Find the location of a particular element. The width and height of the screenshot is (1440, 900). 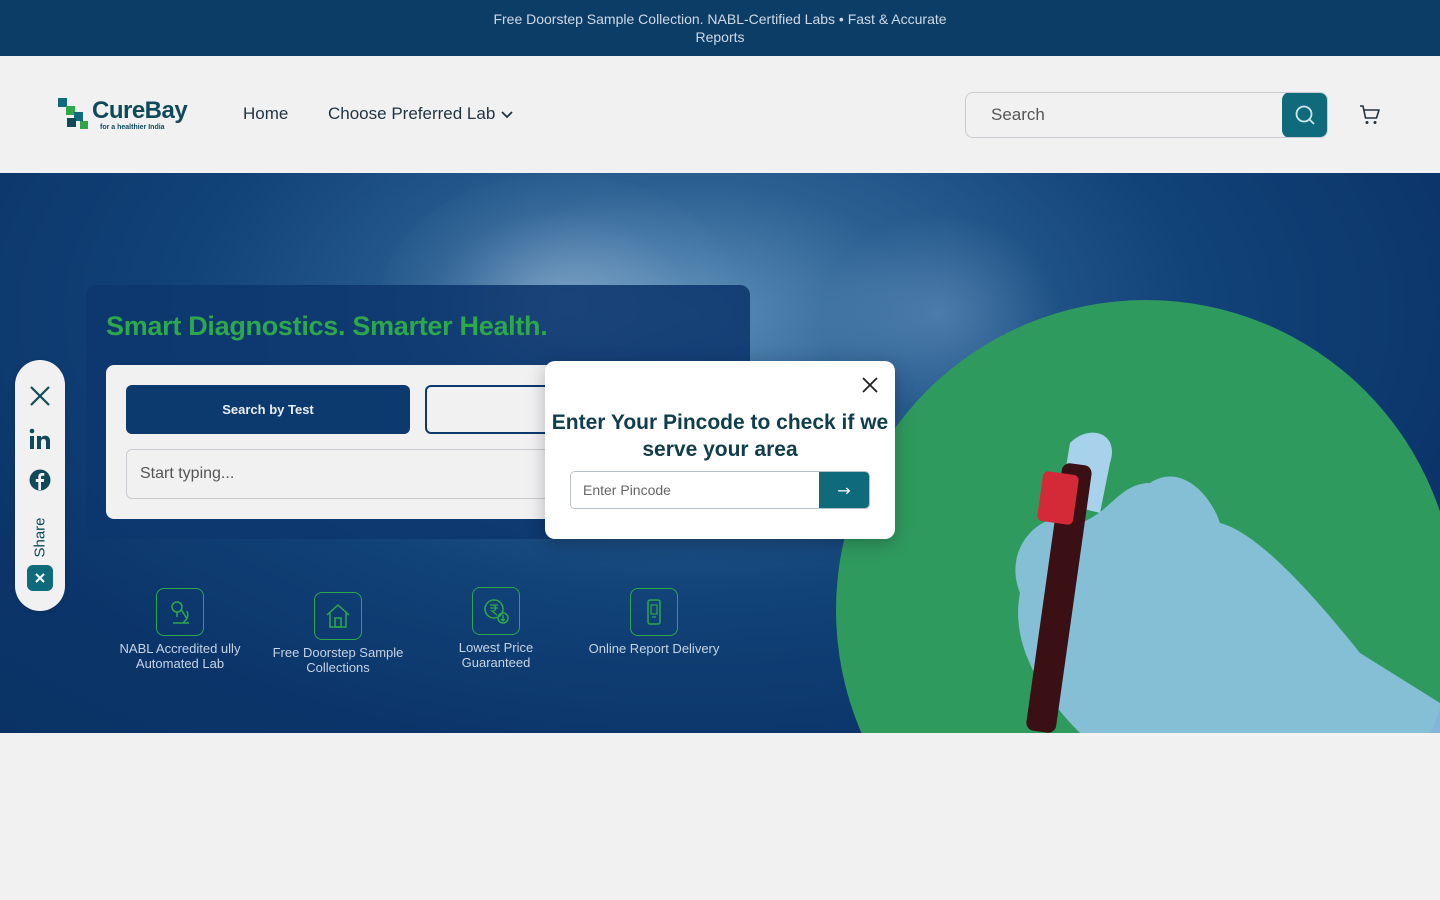

logo: CureBay for a healthier India is located at coordinates (123, 114).